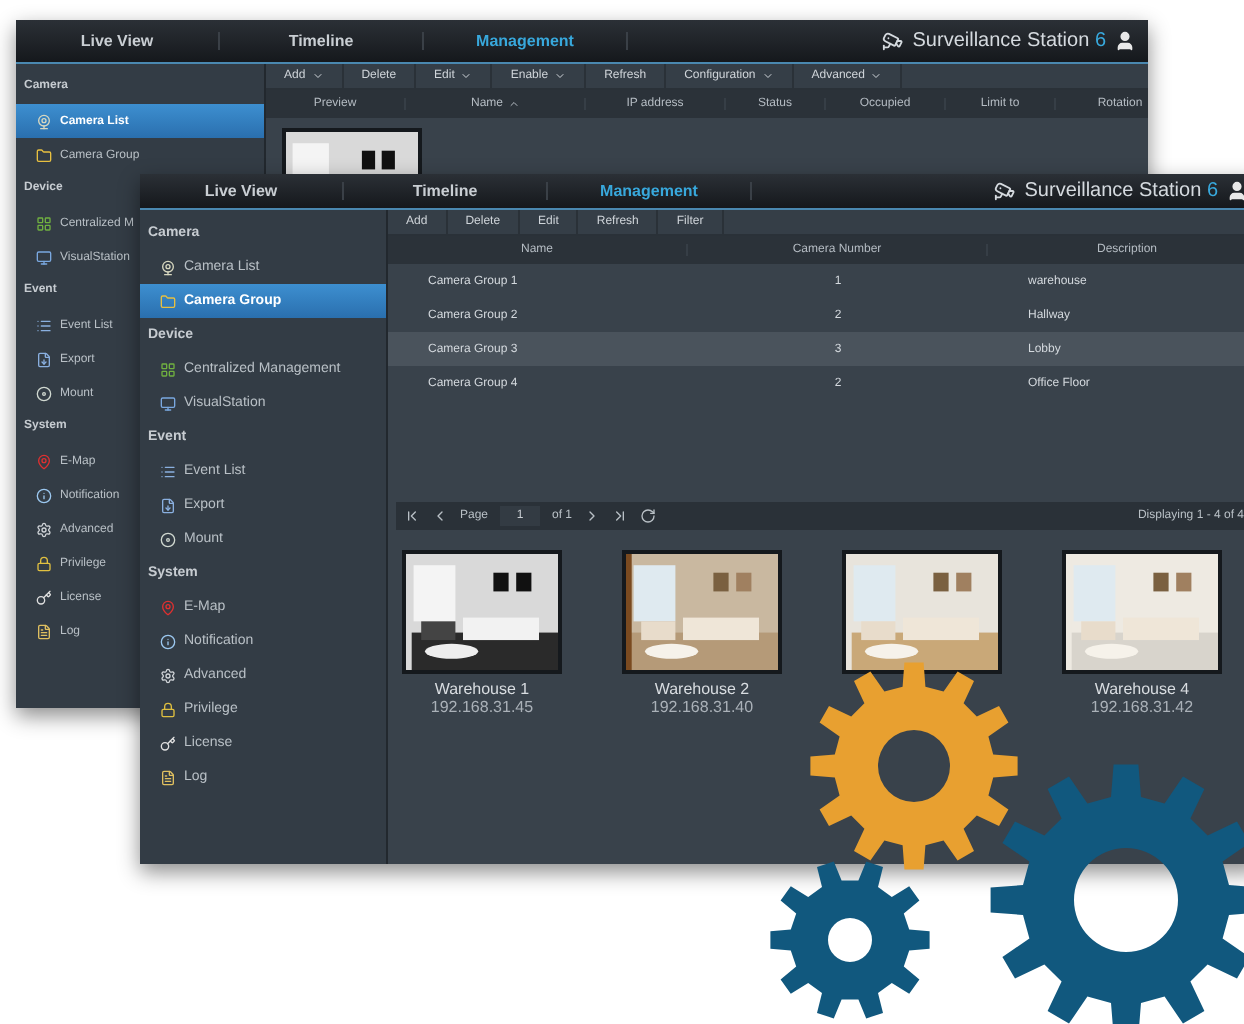 Image resolution: width=1244 pixels, height=1024 pixels. What do you see at coordinates (482, 707) in the screenshot?
I see `camera-ip: 192.168.31.45` at bounding box center [482, 707].